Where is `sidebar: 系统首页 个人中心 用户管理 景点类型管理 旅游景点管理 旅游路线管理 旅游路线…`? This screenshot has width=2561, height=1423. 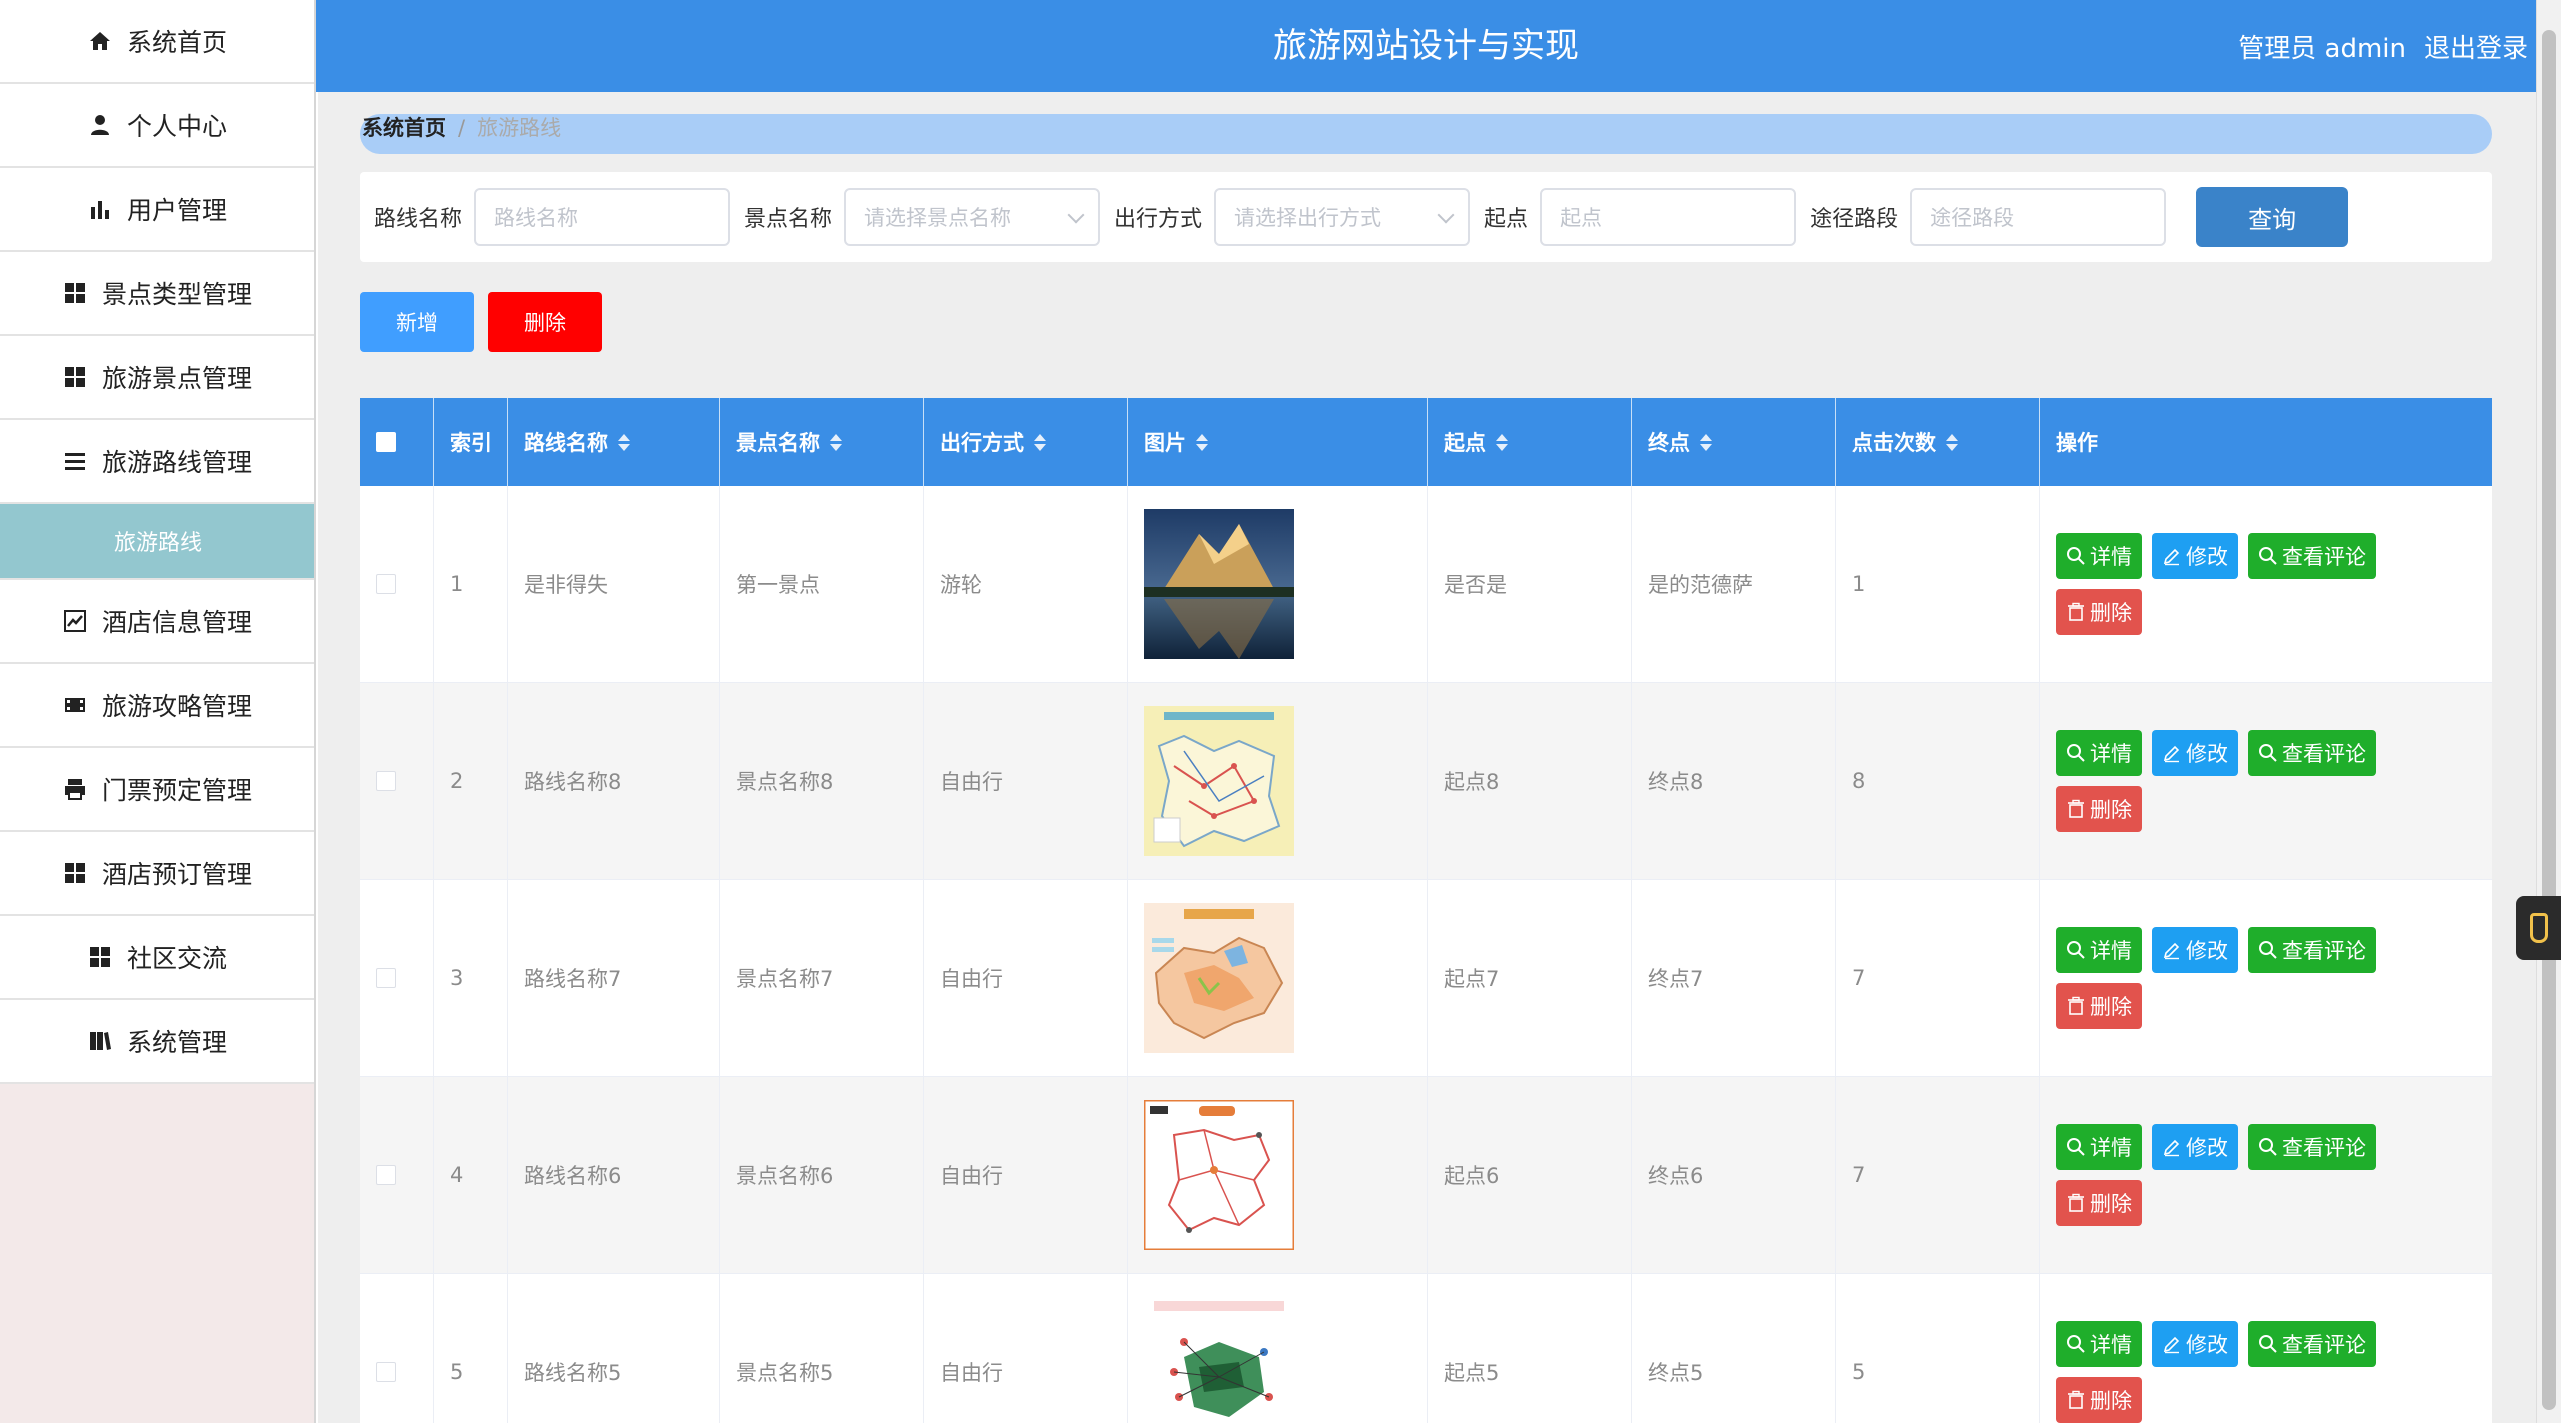 sidebar: 系统首页 个人中心 用户管理 景点类型管理 旅游景点管理 旅游路线管理 旅游路线… is located at coordinates (158, 711).